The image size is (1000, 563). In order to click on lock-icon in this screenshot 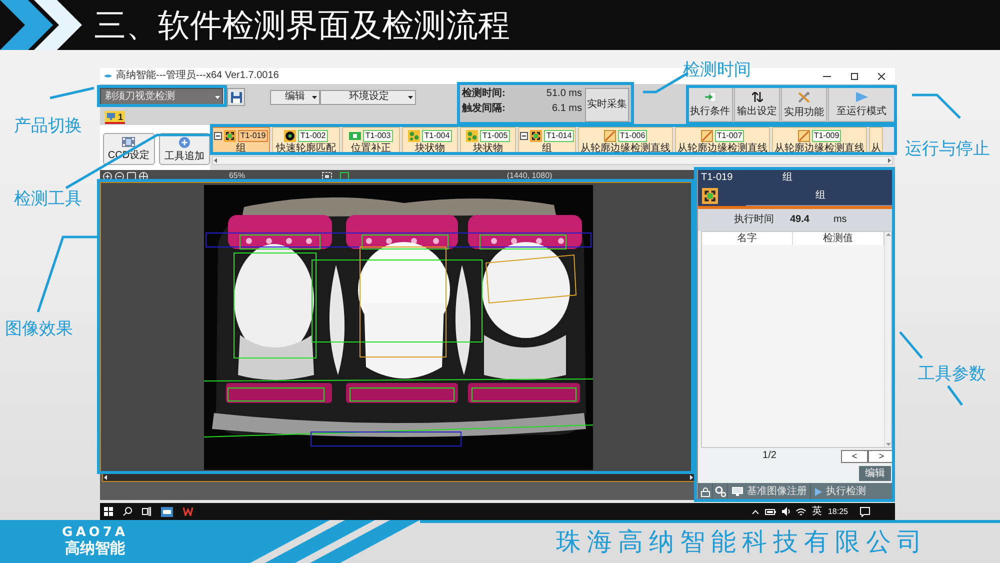, I will do `click(705, 491)`.